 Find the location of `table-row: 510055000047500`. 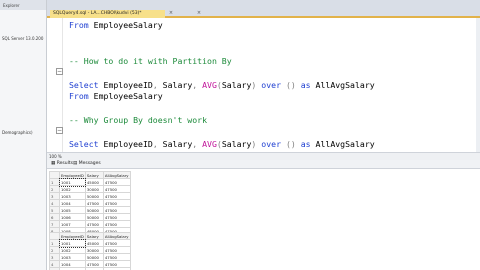

table-row: 510055000047500 is located at coordinates (90, 210).